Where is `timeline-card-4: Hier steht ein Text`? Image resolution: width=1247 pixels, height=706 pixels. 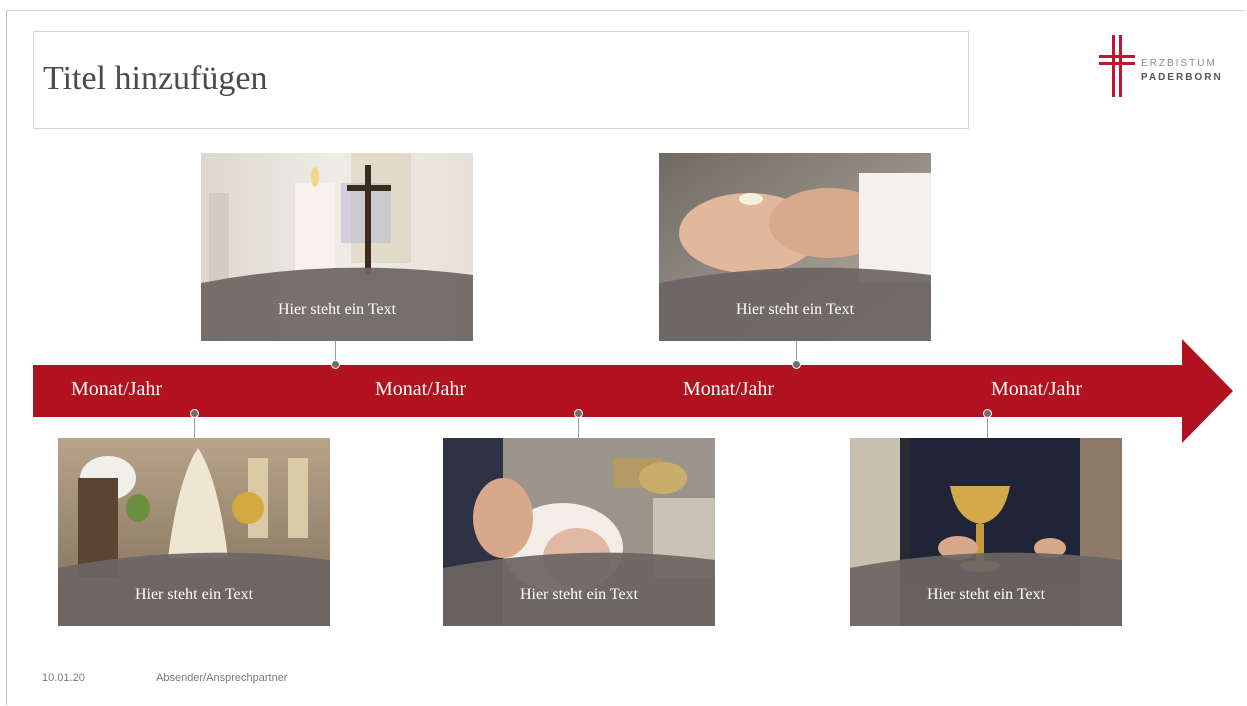 timeline-card-4: Hier steht ein Text is located at coordinates (579, 532).